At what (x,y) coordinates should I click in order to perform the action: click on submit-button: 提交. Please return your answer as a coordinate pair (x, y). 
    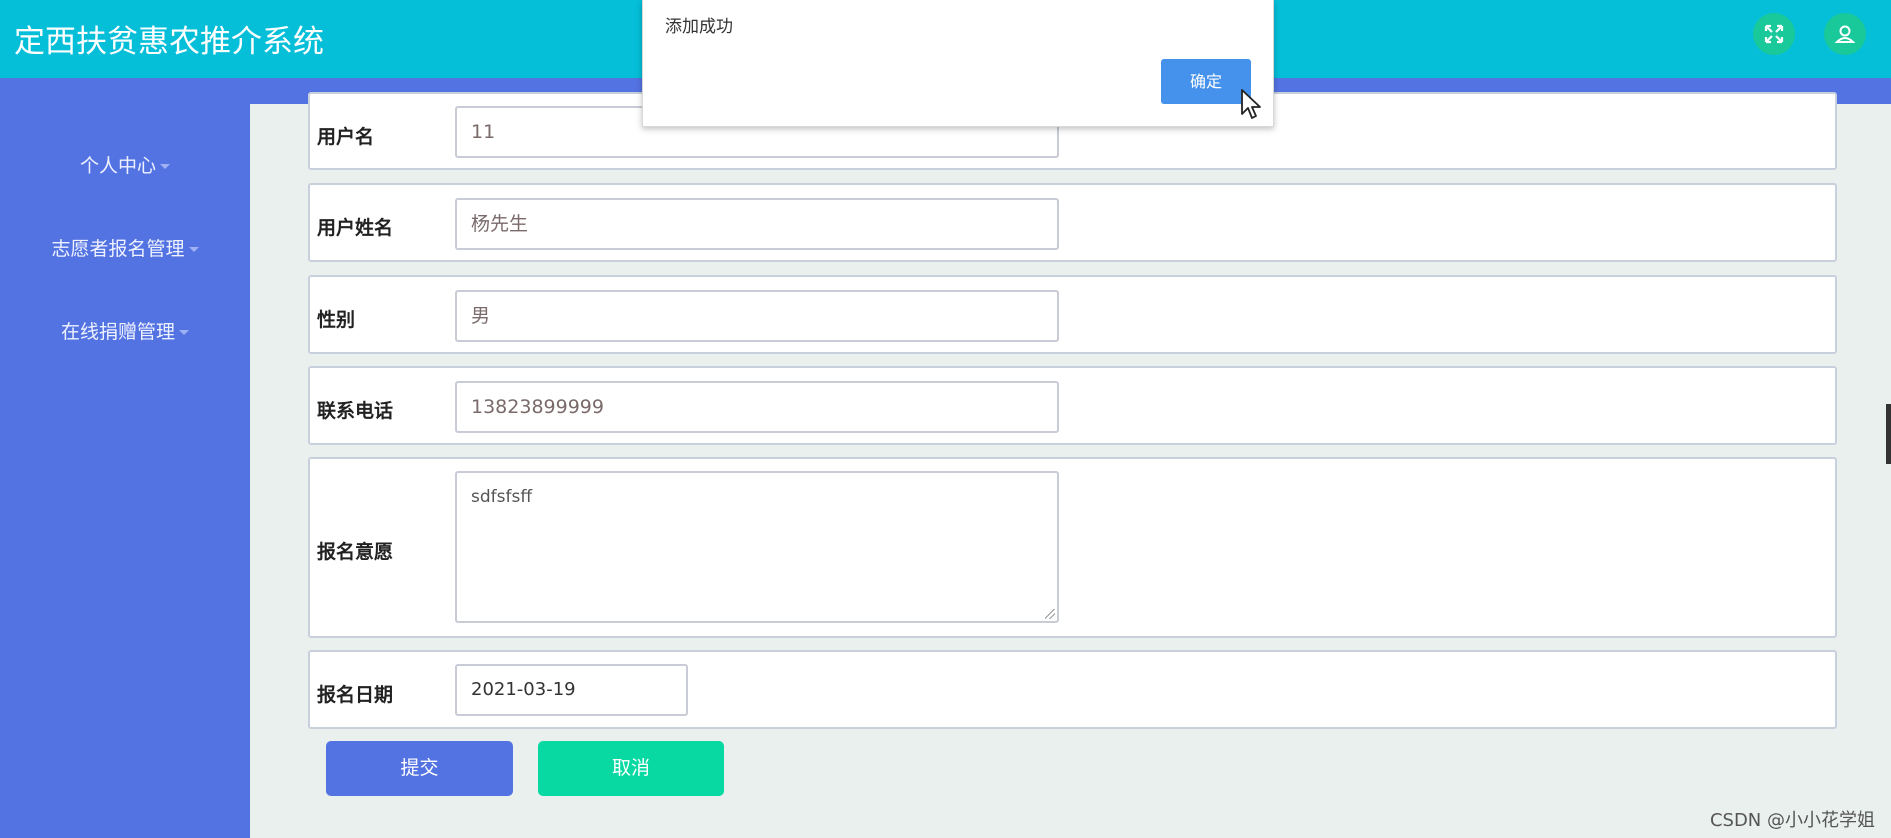
    Looking at the image, I should click on (419, 768).